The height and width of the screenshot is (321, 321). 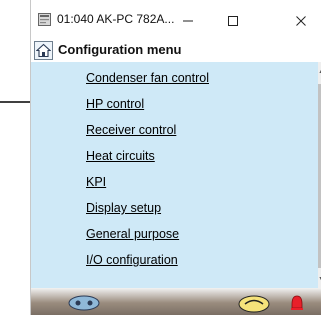 I want to click on close-button, so click(x=301, y=21).